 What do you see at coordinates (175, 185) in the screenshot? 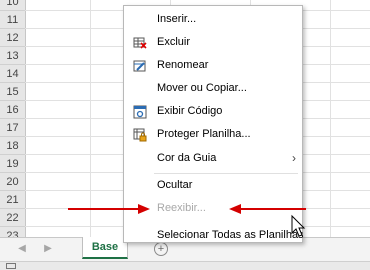
I see `menu-item-label: Ocultar` at bounding box center [175, 185].